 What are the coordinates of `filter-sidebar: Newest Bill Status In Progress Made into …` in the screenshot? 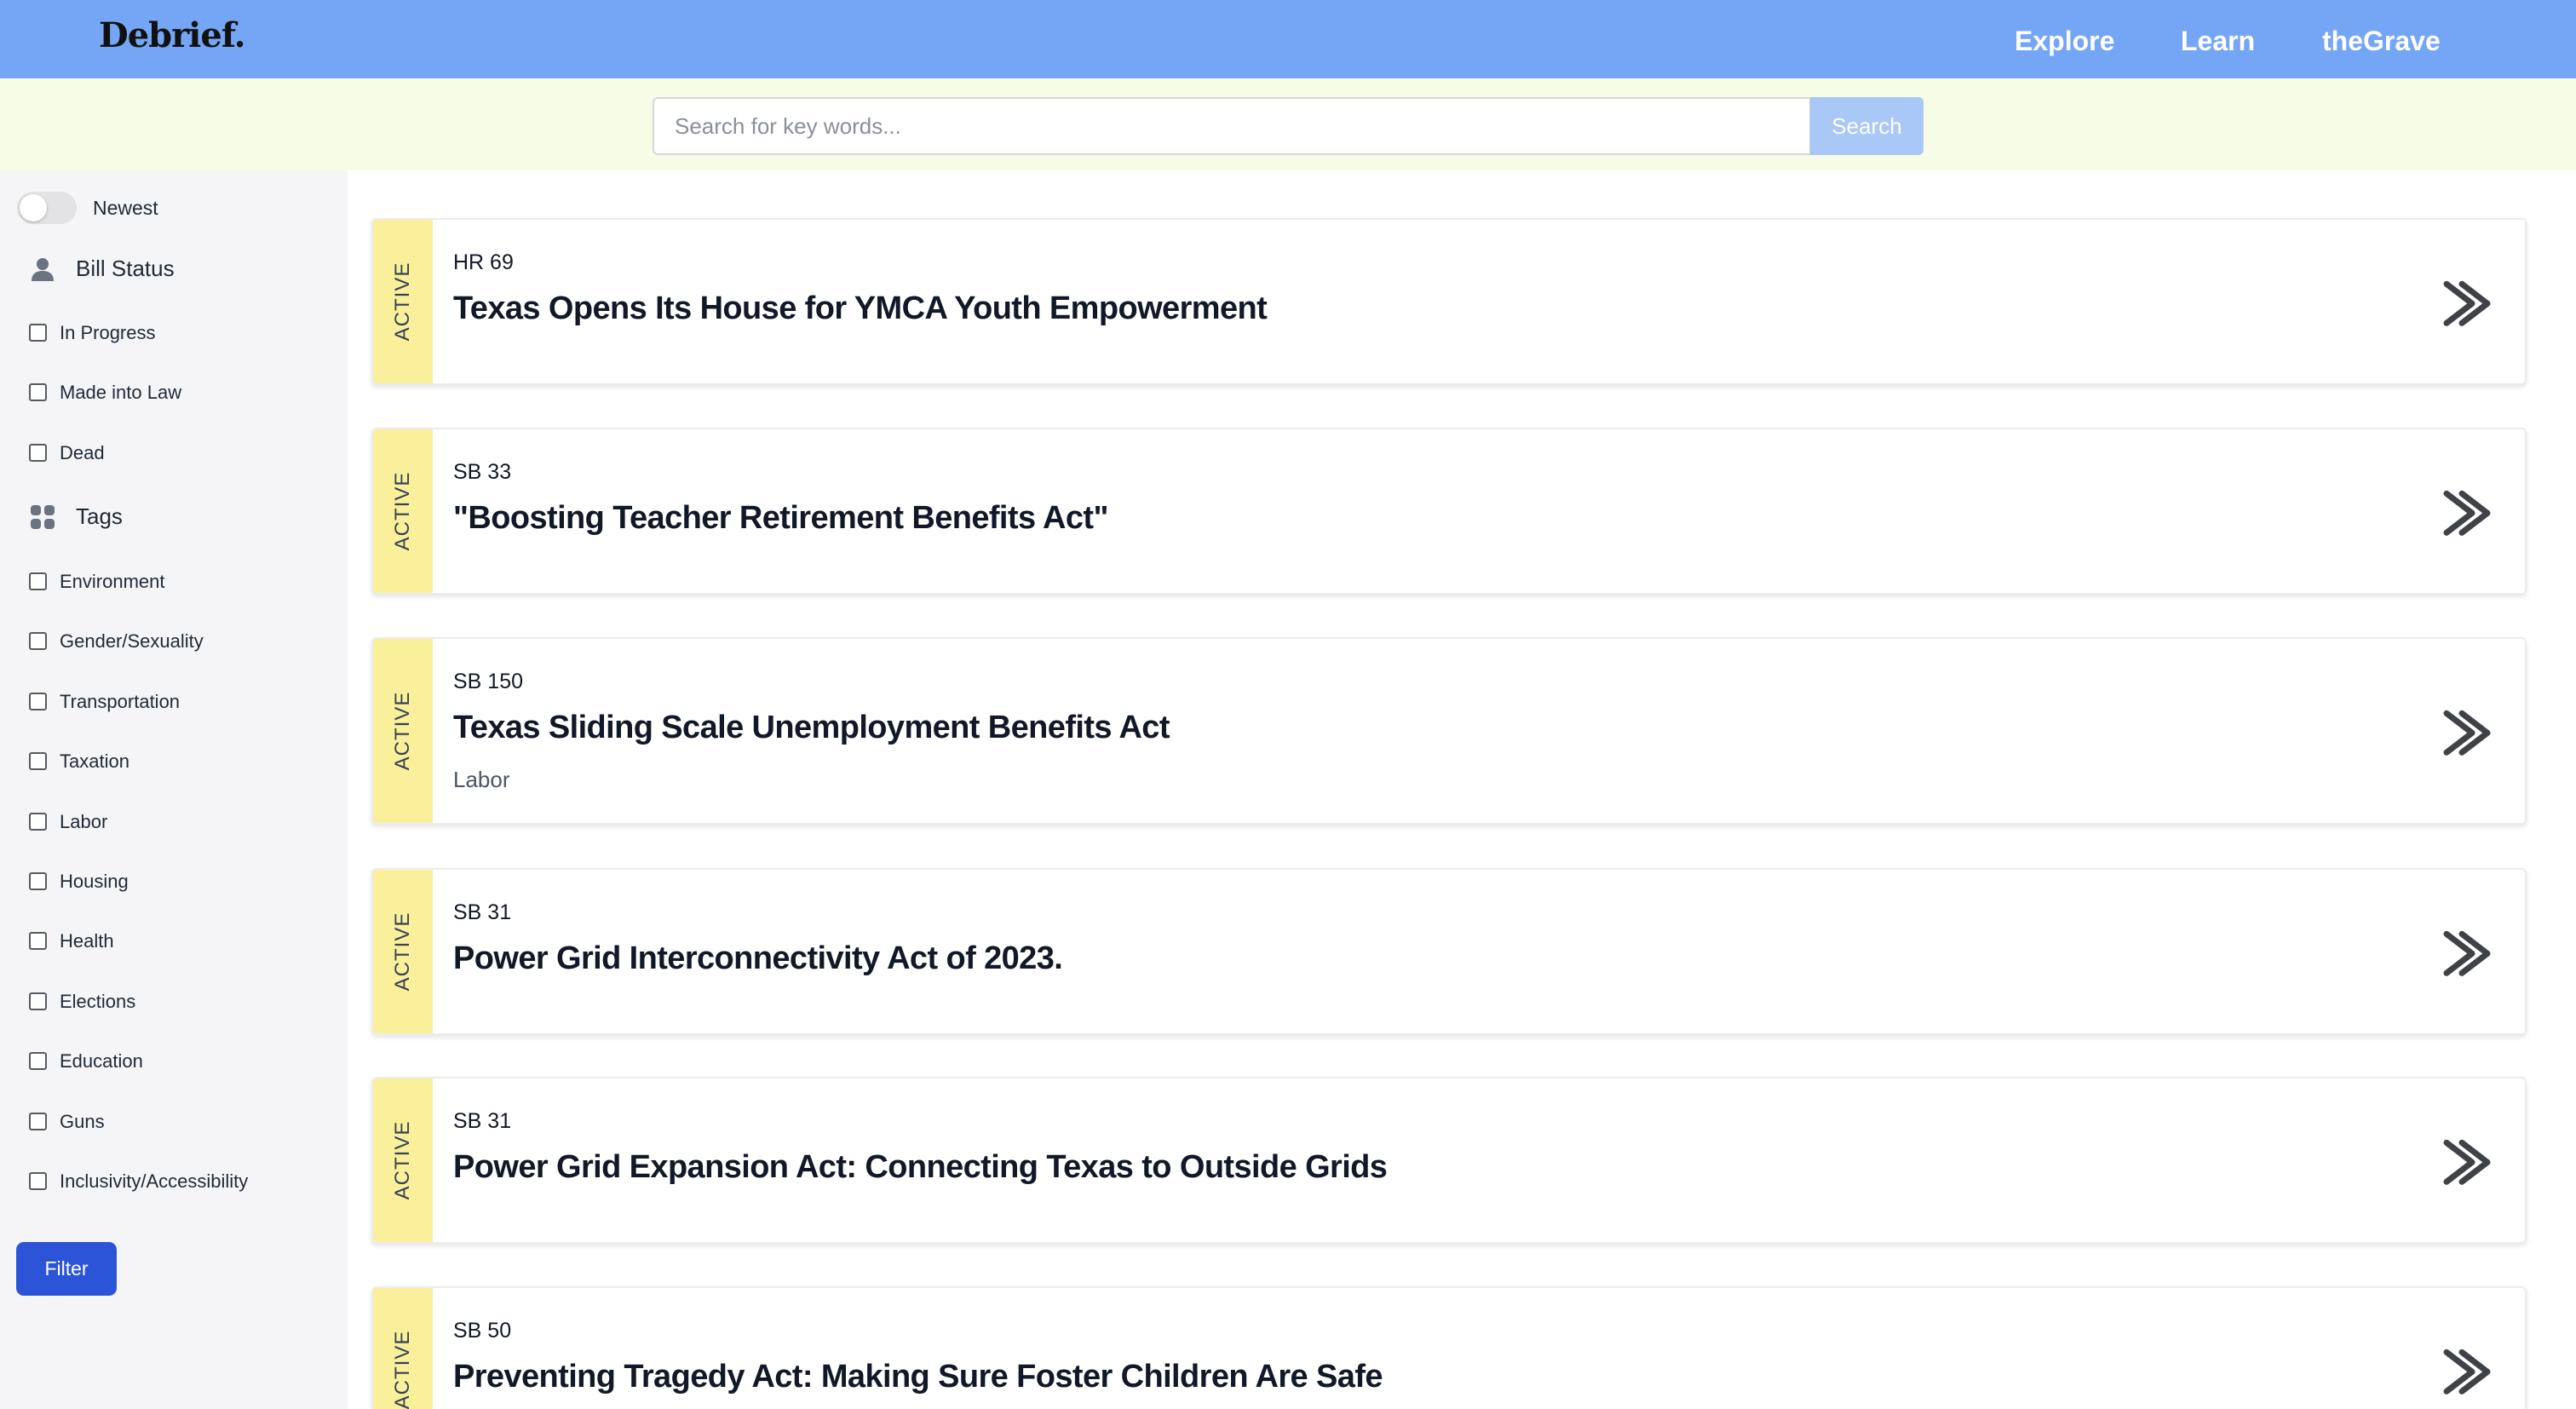 It's located at (174, 789).